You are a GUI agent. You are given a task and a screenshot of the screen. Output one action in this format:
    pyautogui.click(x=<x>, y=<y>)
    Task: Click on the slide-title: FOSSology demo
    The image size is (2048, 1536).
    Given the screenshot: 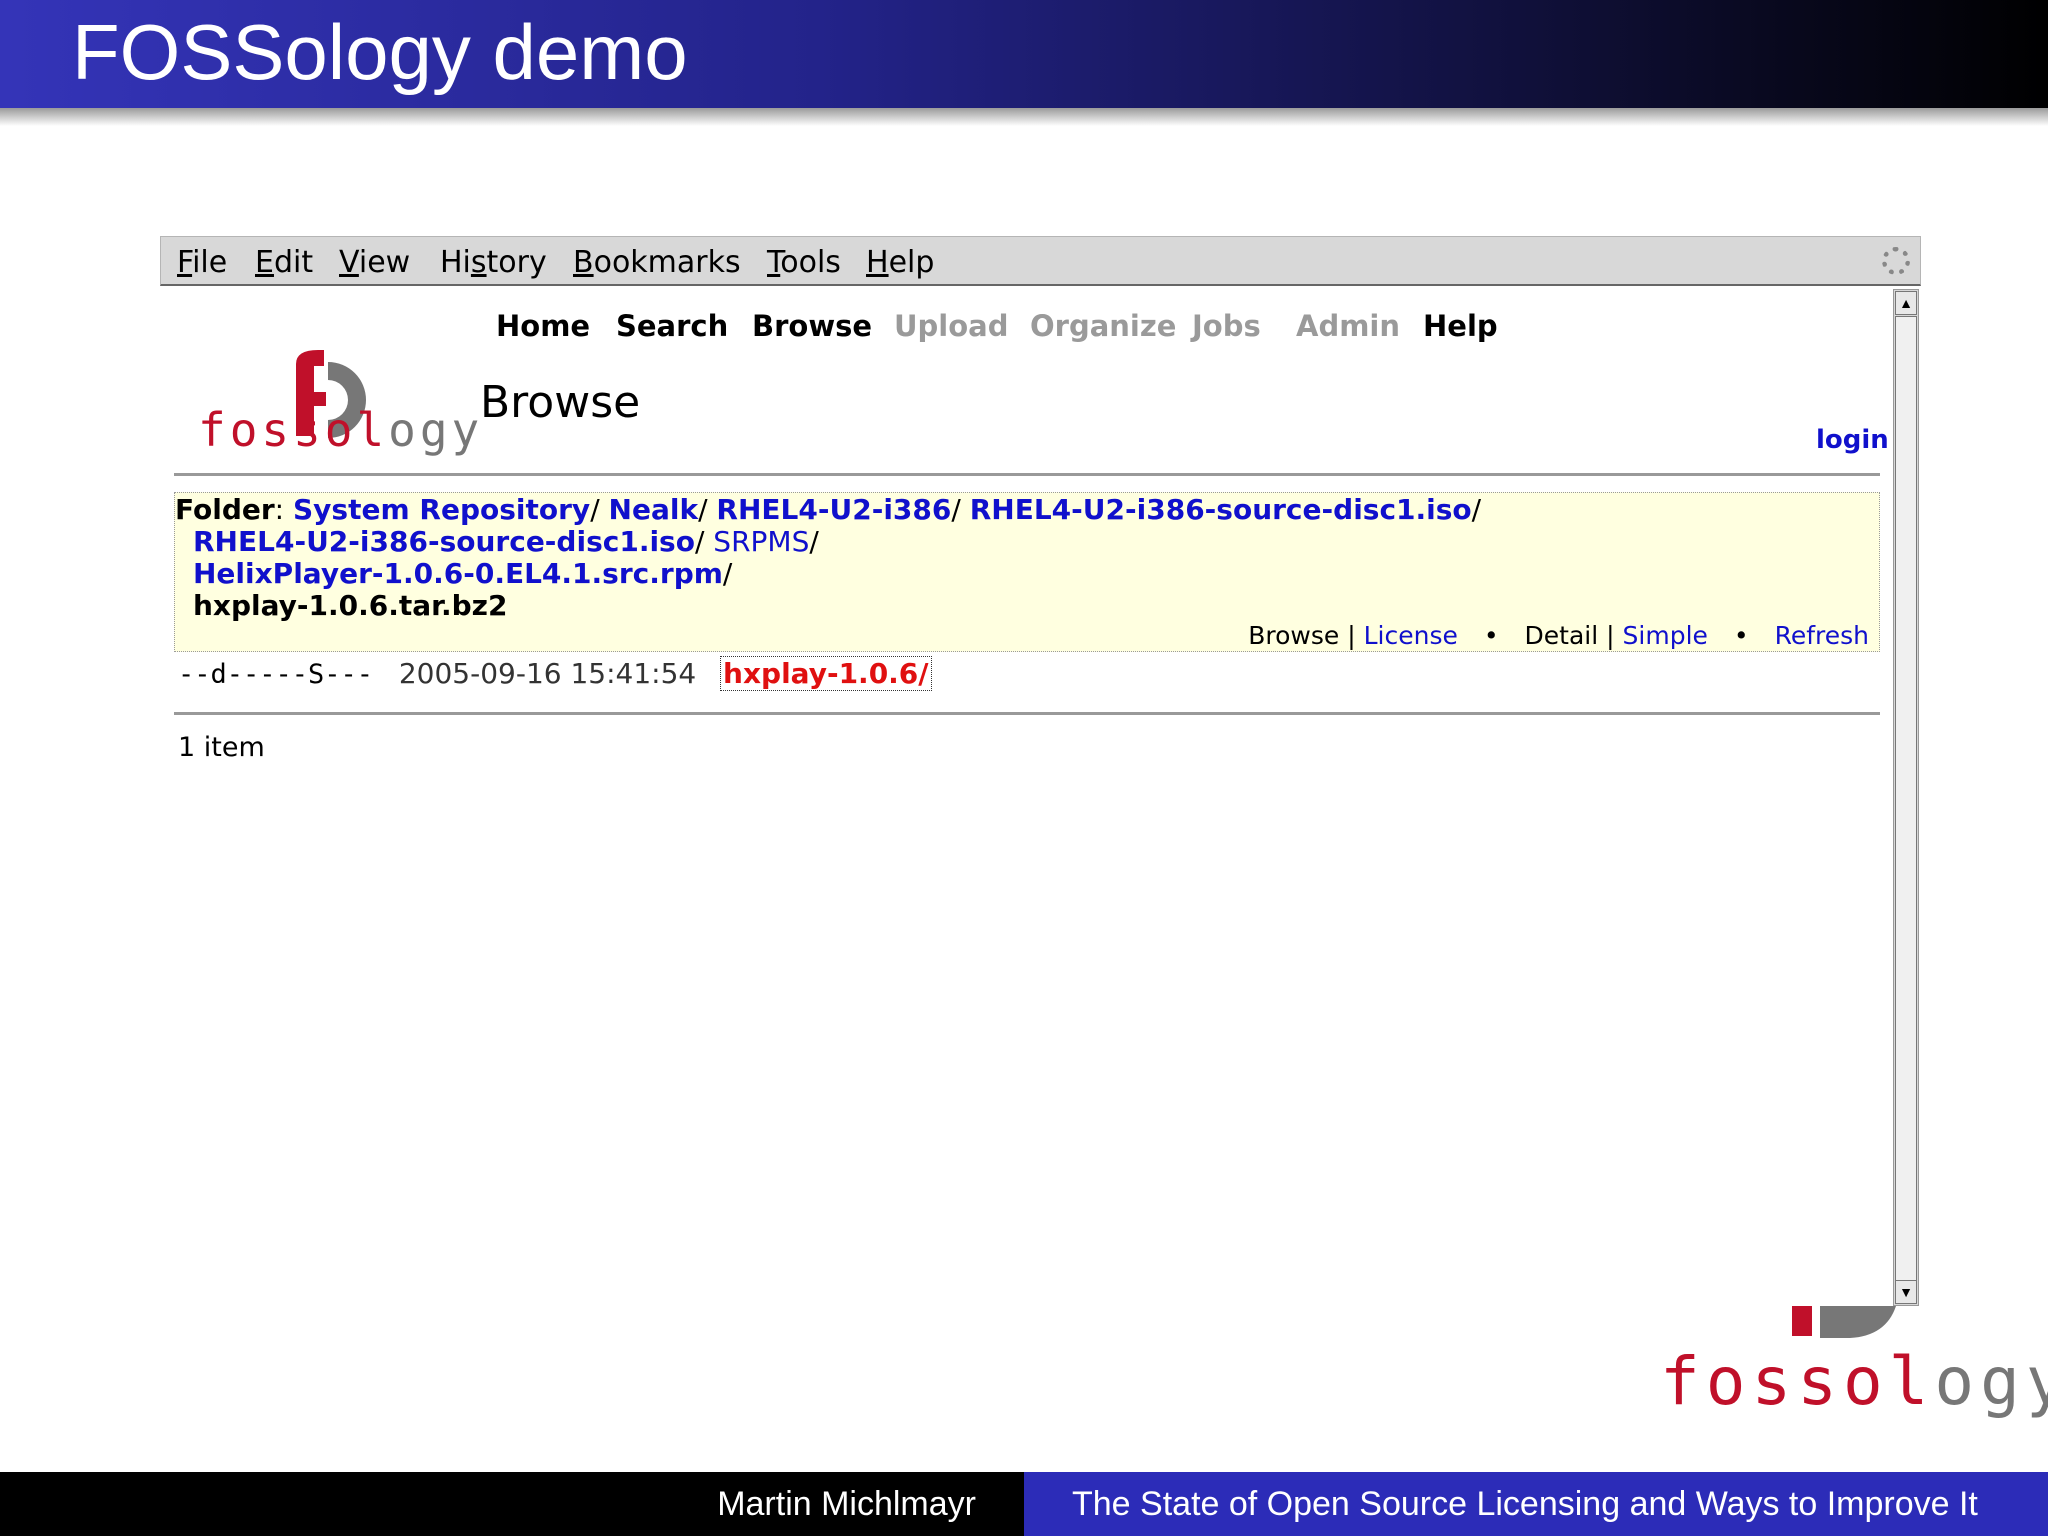 What is the action you would take?
    pyautogui.click(x=380, y=52)
    